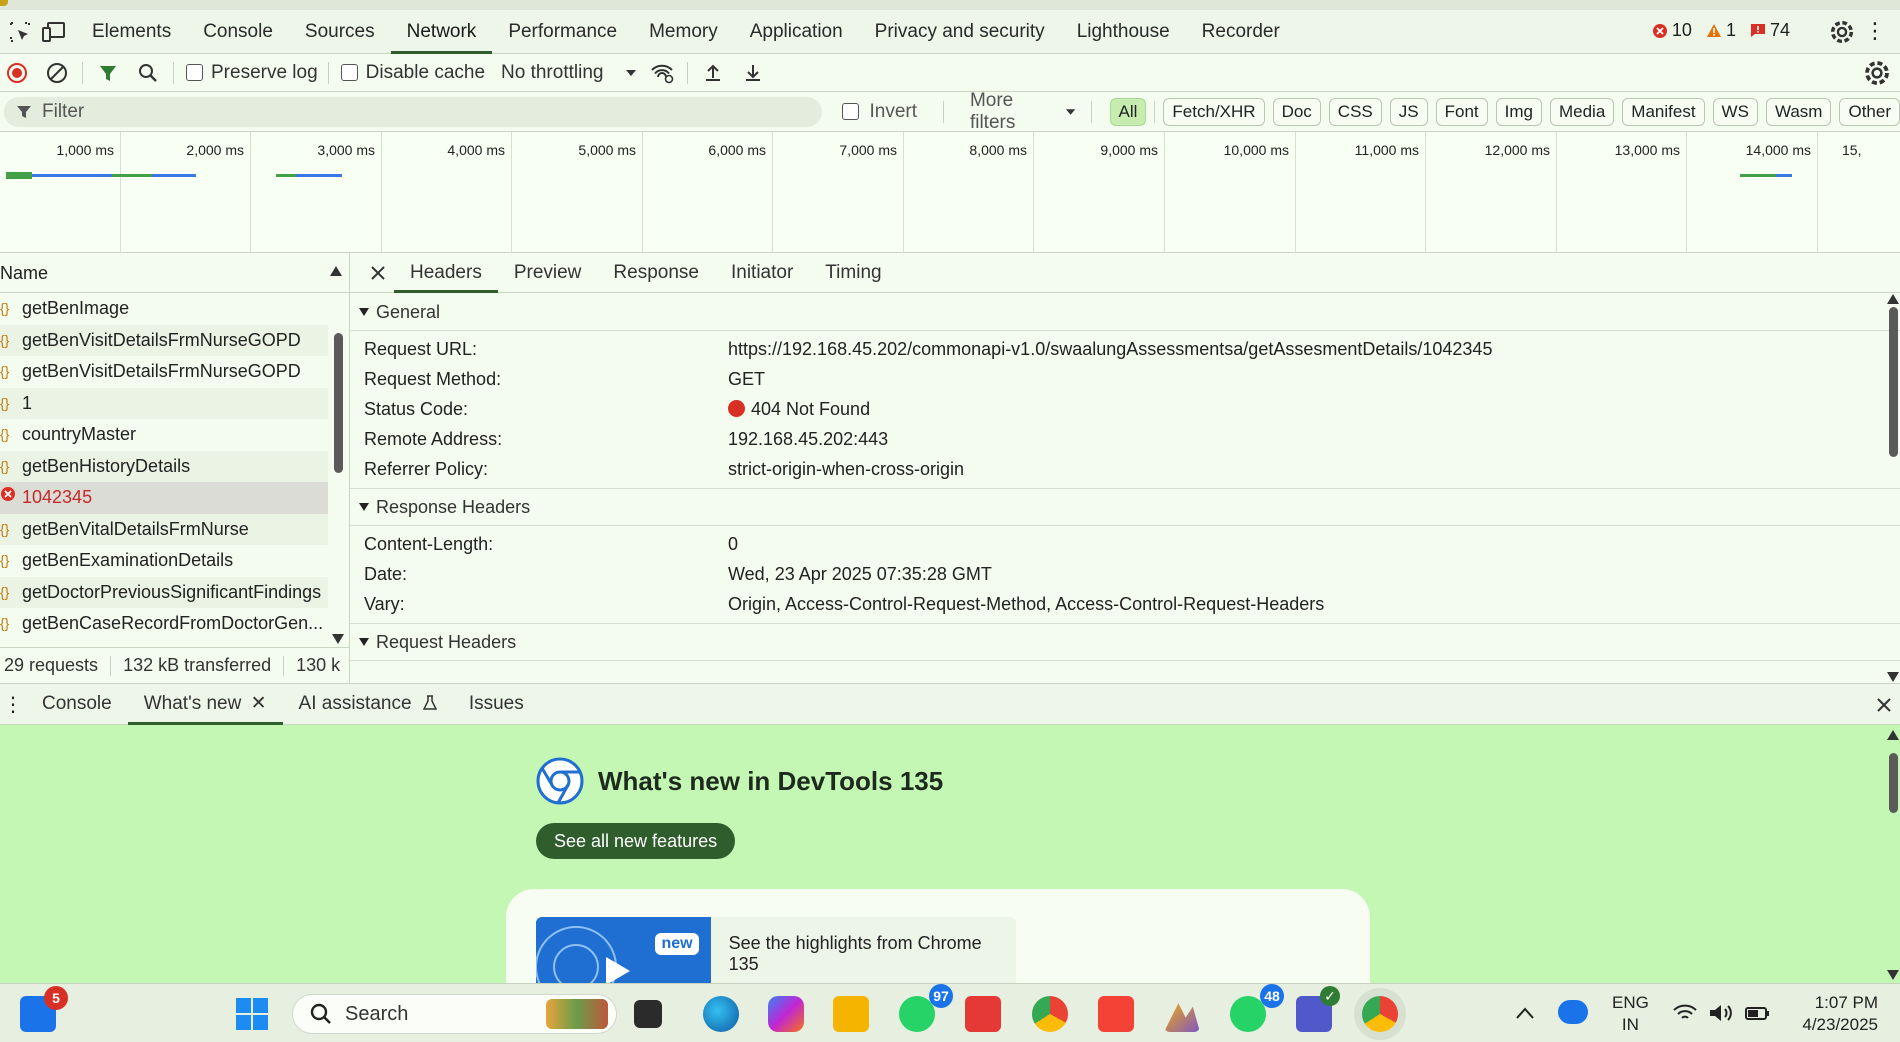 Image resolution: width=1900 pixels, height=1042 pixels. I want to click on tab-timing: Timing, so click(853, 273).